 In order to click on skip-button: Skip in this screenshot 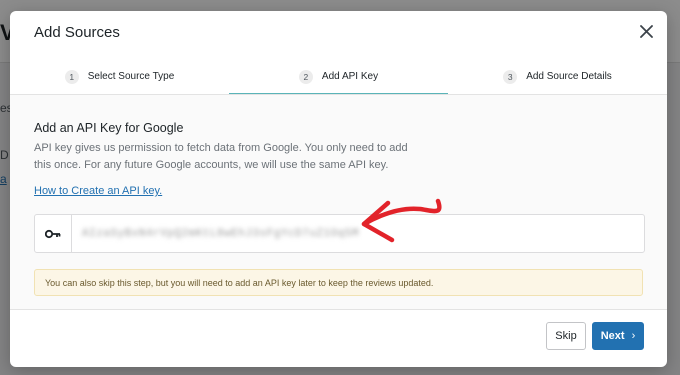, I will do `click(566, 336)`.